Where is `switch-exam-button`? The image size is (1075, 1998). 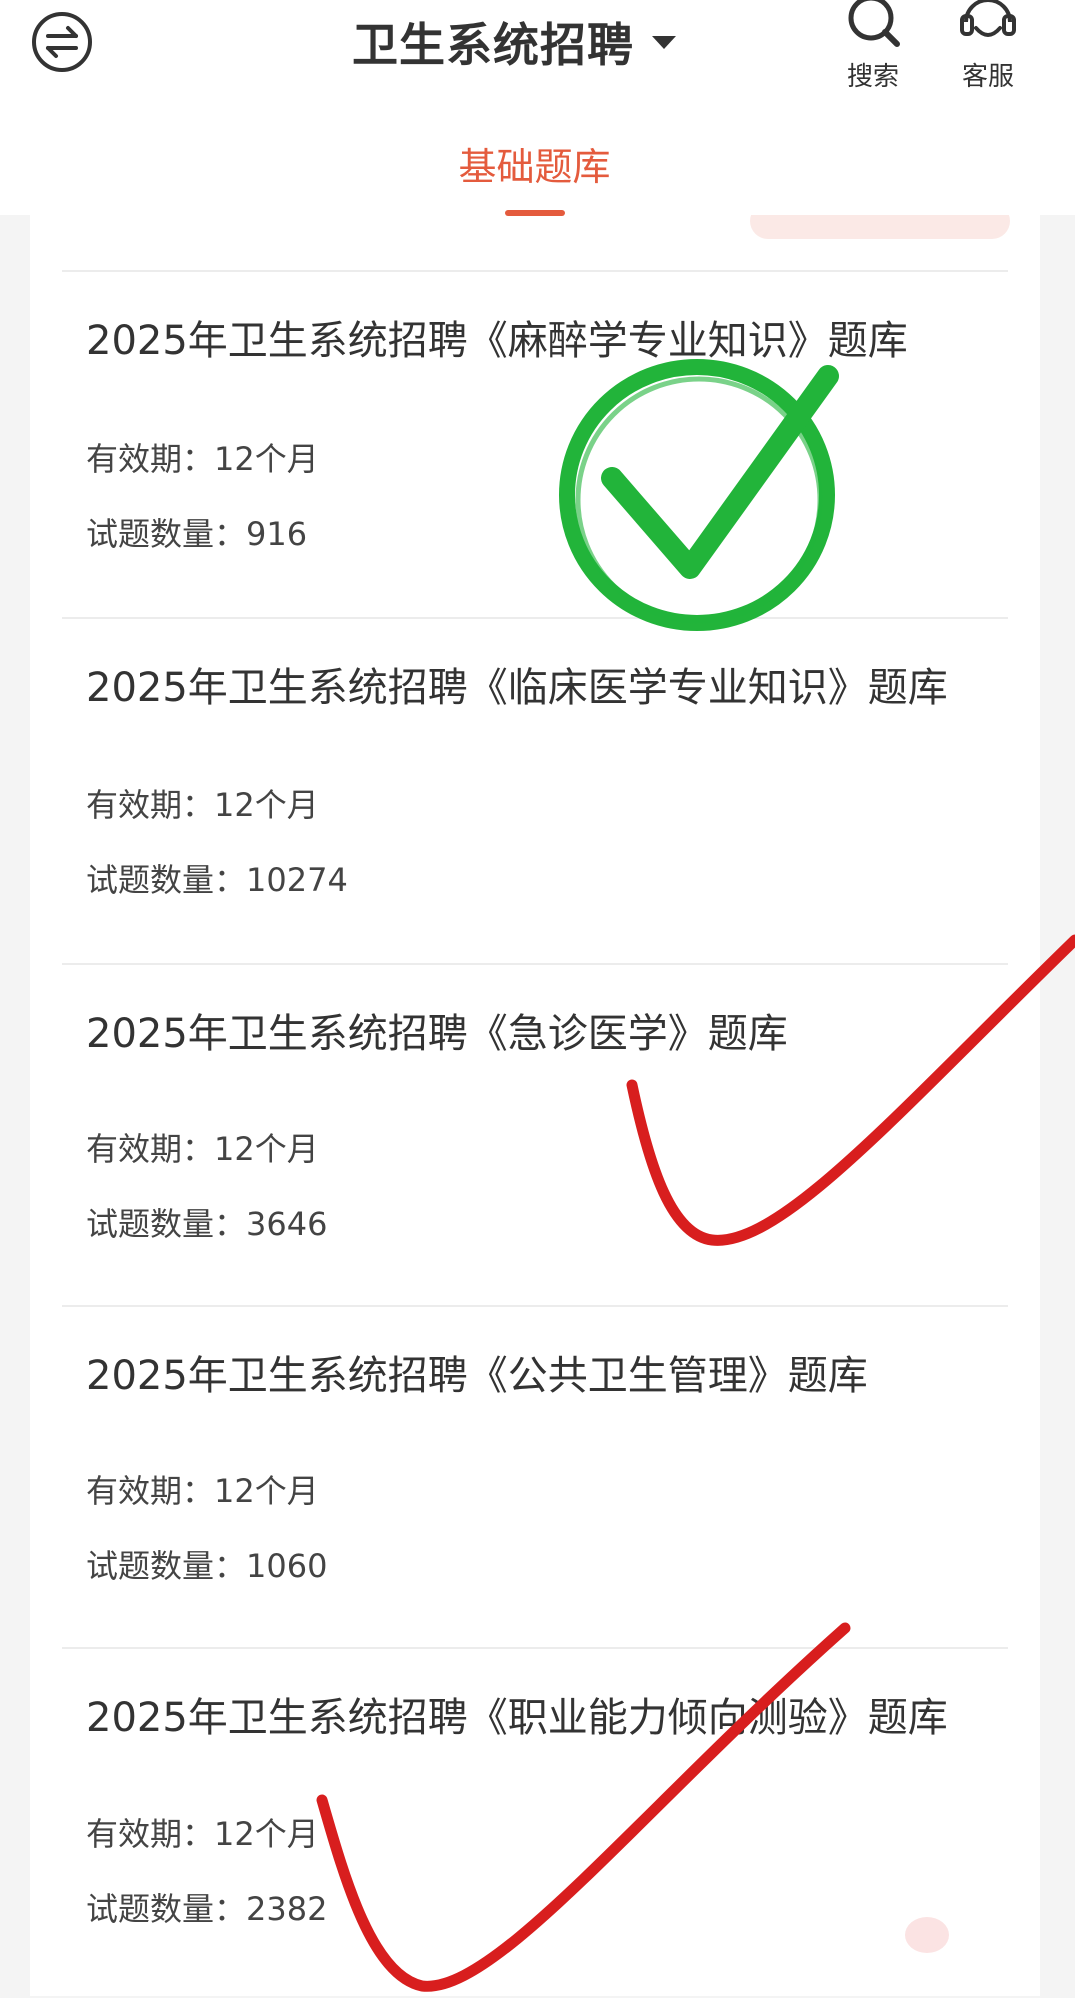
switch-exam-button is located at coordinates (62, 42).